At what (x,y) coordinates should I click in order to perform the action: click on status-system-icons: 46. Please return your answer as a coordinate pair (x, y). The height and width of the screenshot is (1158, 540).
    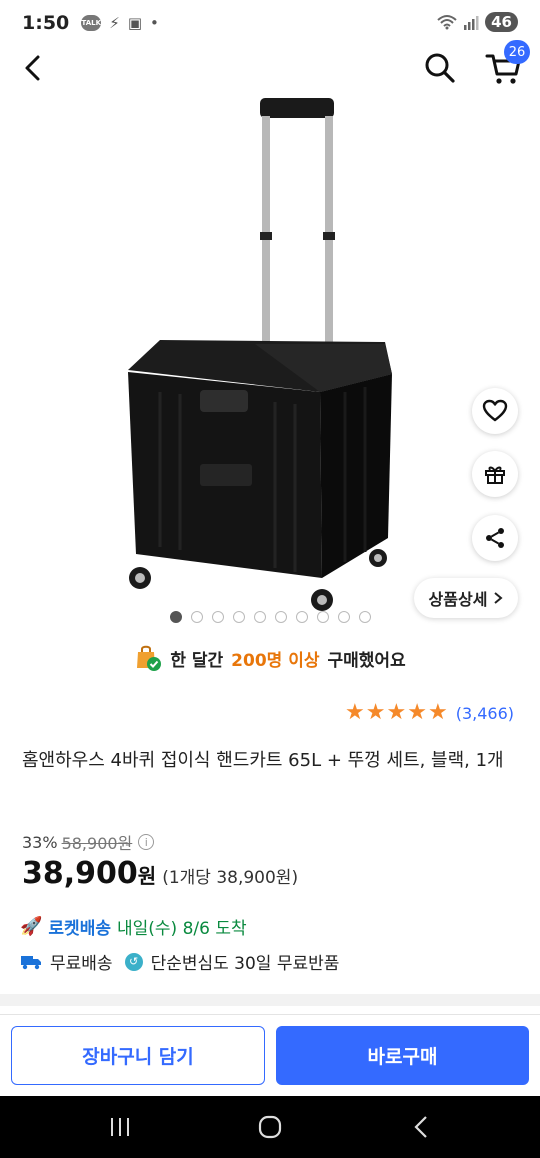
    Looking at the image, I should click on (477, 22).